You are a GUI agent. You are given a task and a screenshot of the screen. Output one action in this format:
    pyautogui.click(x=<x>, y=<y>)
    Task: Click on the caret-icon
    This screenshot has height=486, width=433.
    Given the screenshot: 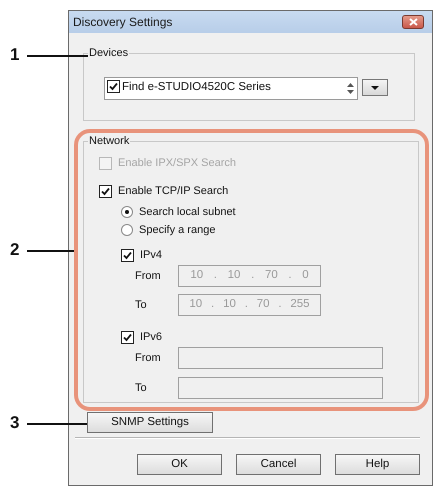 What is the action you would take?
    pyautogui.click(x=375, y=88)
    